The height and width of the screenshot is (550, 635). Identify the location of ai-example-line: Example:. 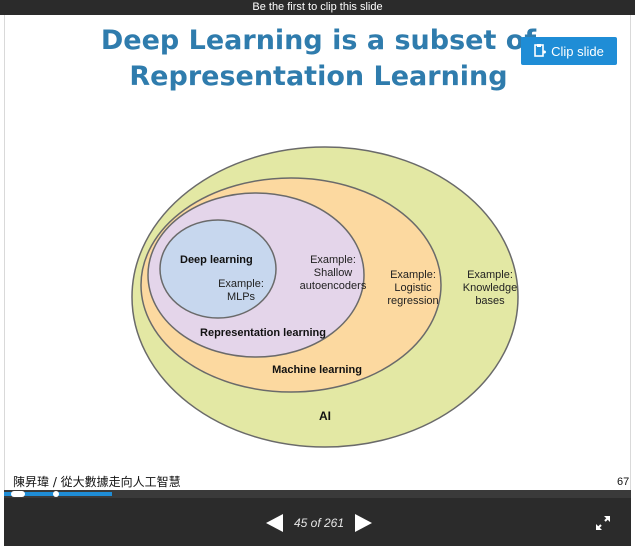
(490, 275).